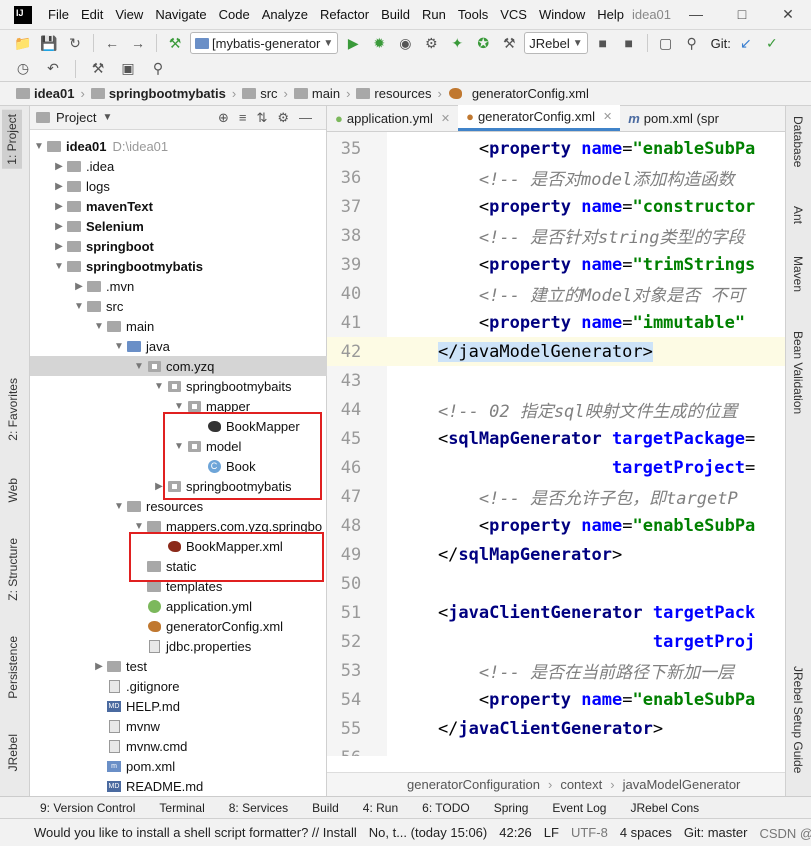  I want to click on breadcrumb-item: generatorConfig.xml, so click(518, 93).